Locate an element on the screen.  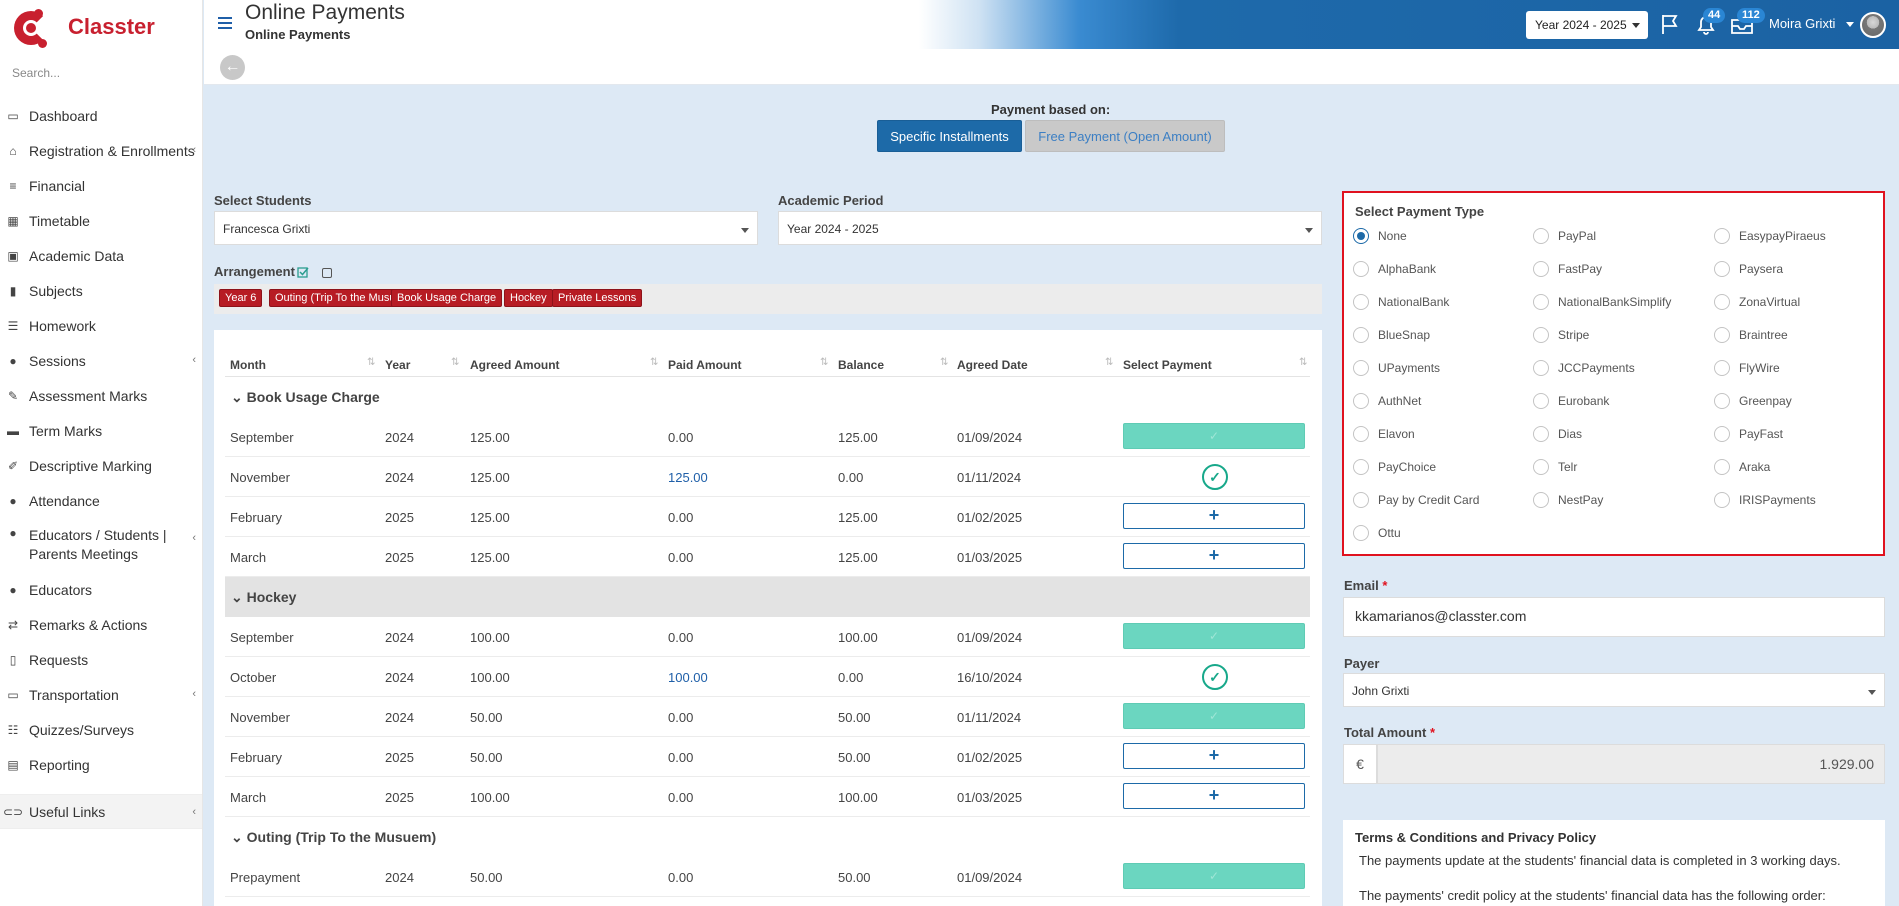
payment-option-paypal: PayPal is located at coordinates (1564, 236).